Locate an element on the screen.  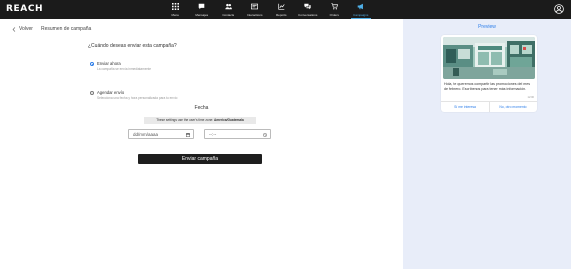
nav-label: Campaigns is located at coordinates (361, 15).